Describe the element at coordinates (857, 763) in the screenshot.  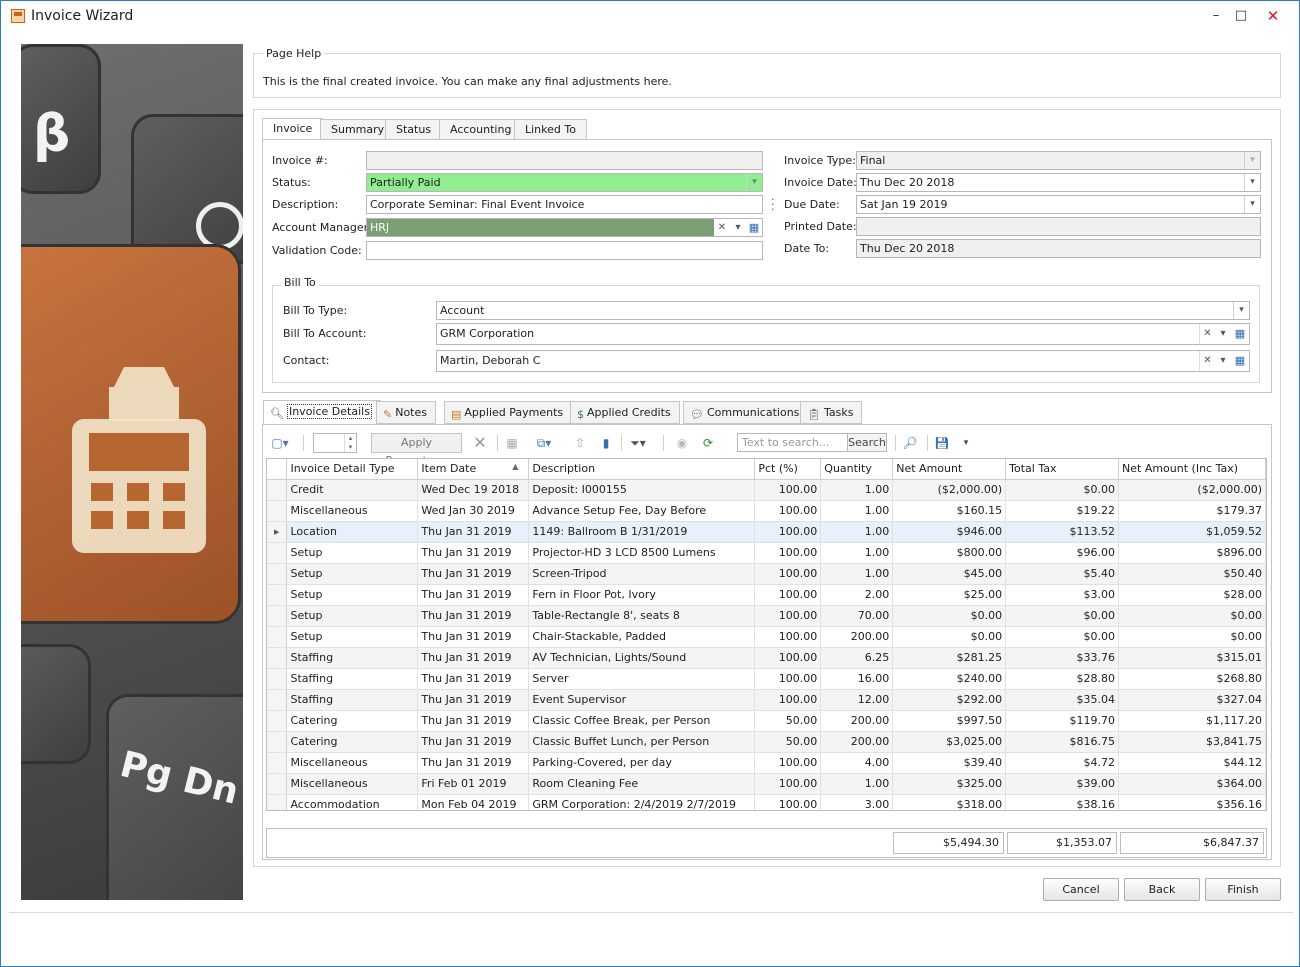
I see `table-cell: 4.00` at that location.